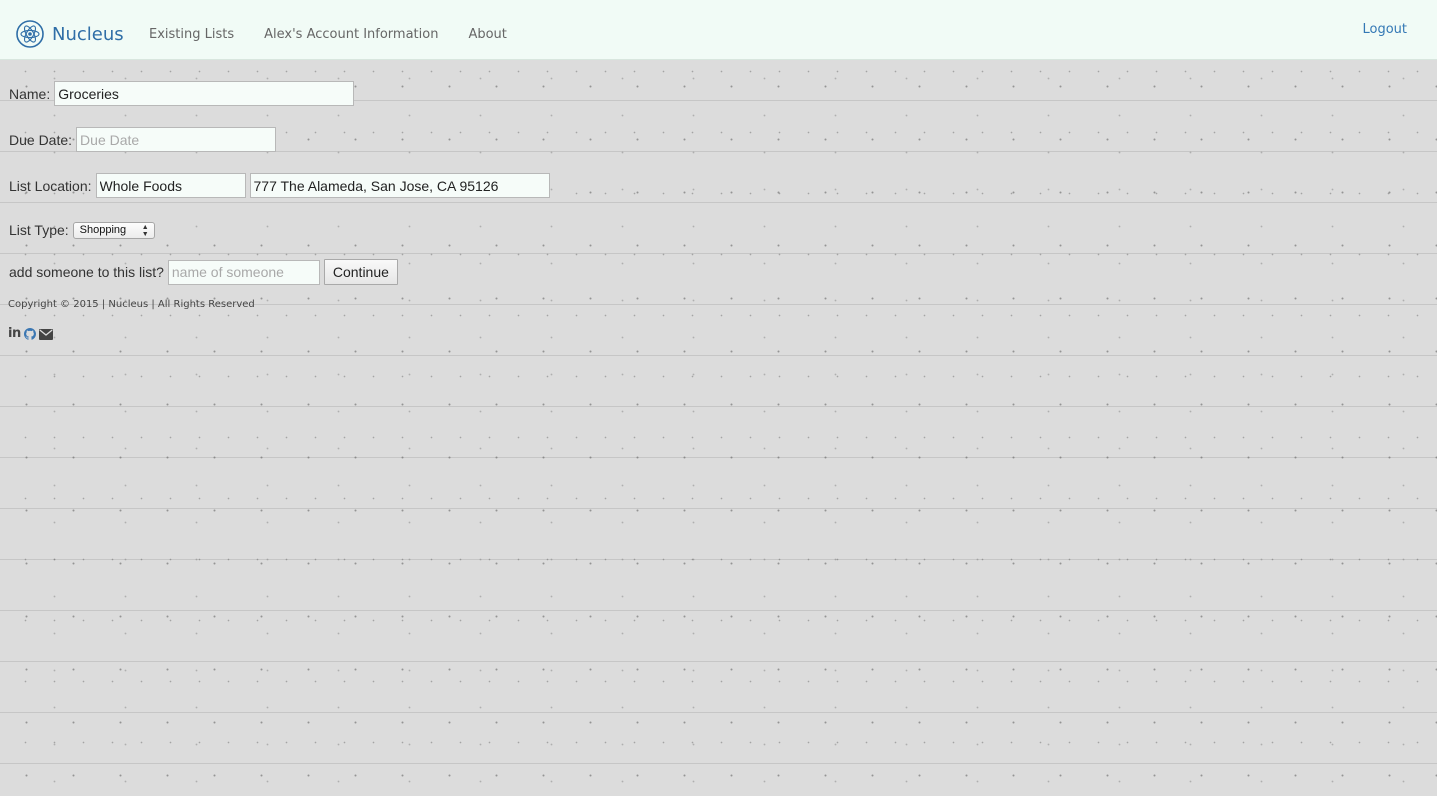 The height and width of the screenshot is (796, 1437). I want to click on atom-icon, so click(30, 34).